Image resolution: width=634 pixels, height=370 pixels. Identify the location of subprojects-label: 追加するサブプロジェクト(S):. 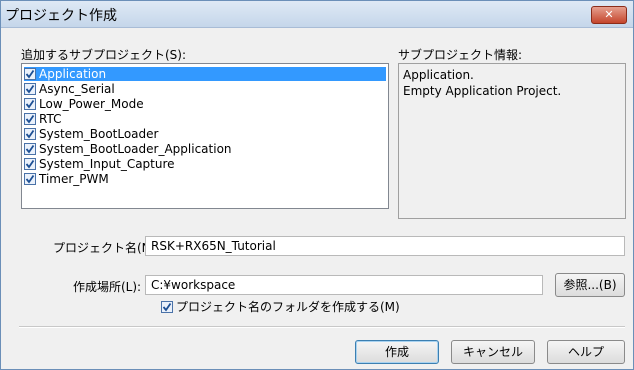
(104, 55).